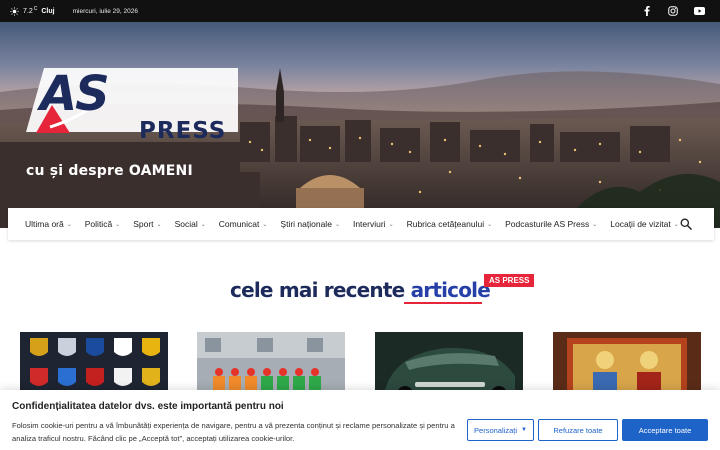 The image size is (720, 450). I want to click on weather-city: Cluj, so click(48, 11).